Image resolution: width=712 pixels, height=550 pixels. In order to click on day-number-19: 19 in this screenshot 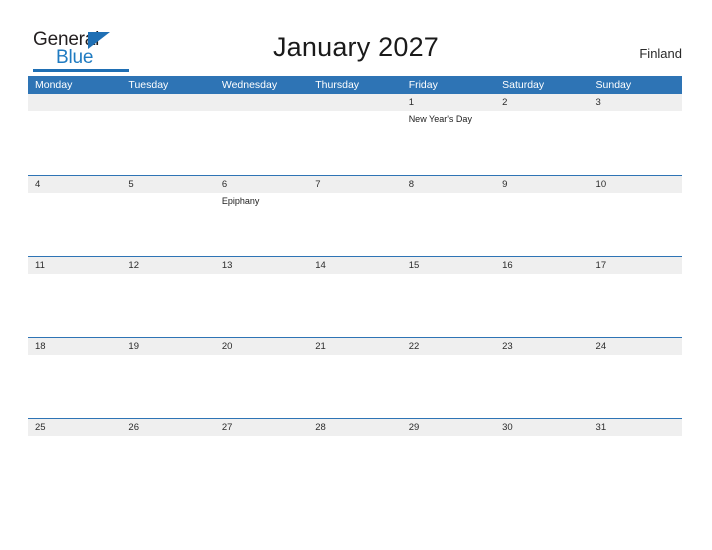, I will do `click(167, 346)`.